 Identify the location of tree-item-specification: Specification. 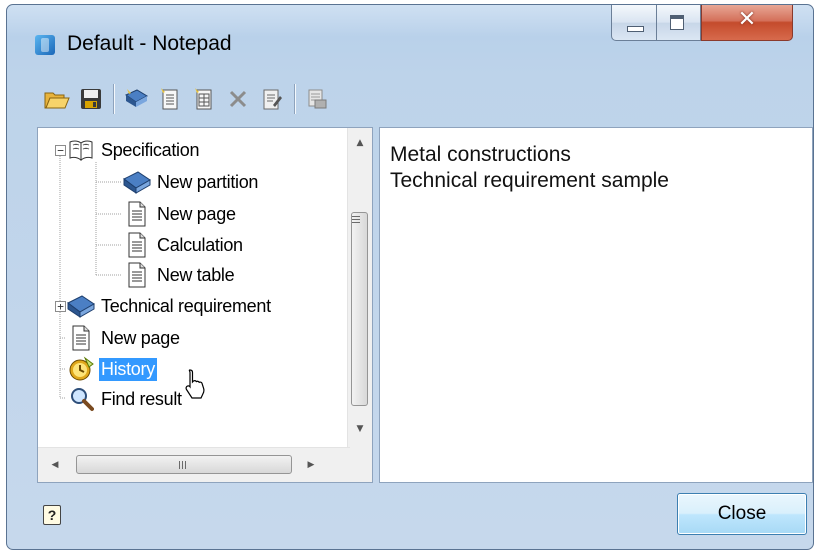
(133, 150).